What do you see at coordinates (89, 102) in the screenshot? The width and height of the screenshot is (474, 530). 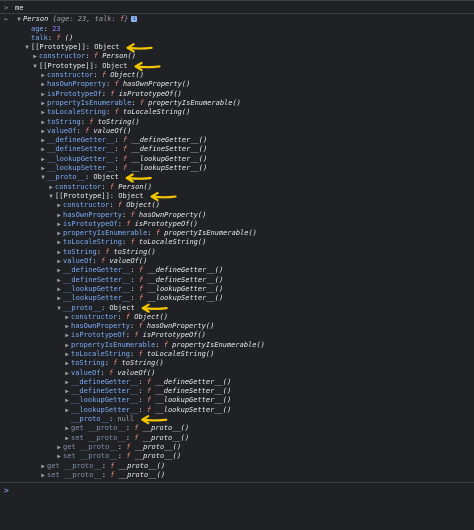 I see `property-key: propertyIsEnumerable` at bounding box center [89, 102].